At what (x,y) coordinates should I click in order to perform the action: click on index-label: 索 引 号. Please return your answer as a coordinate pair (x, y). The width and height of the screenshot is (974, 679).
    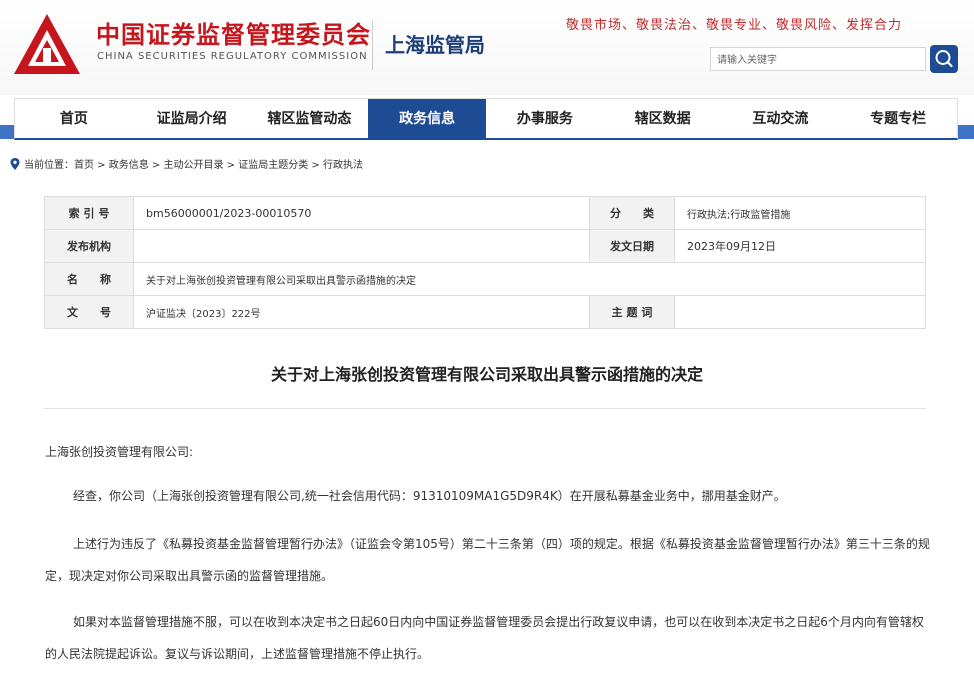
    Looking at the image, I should click on (89, 213).